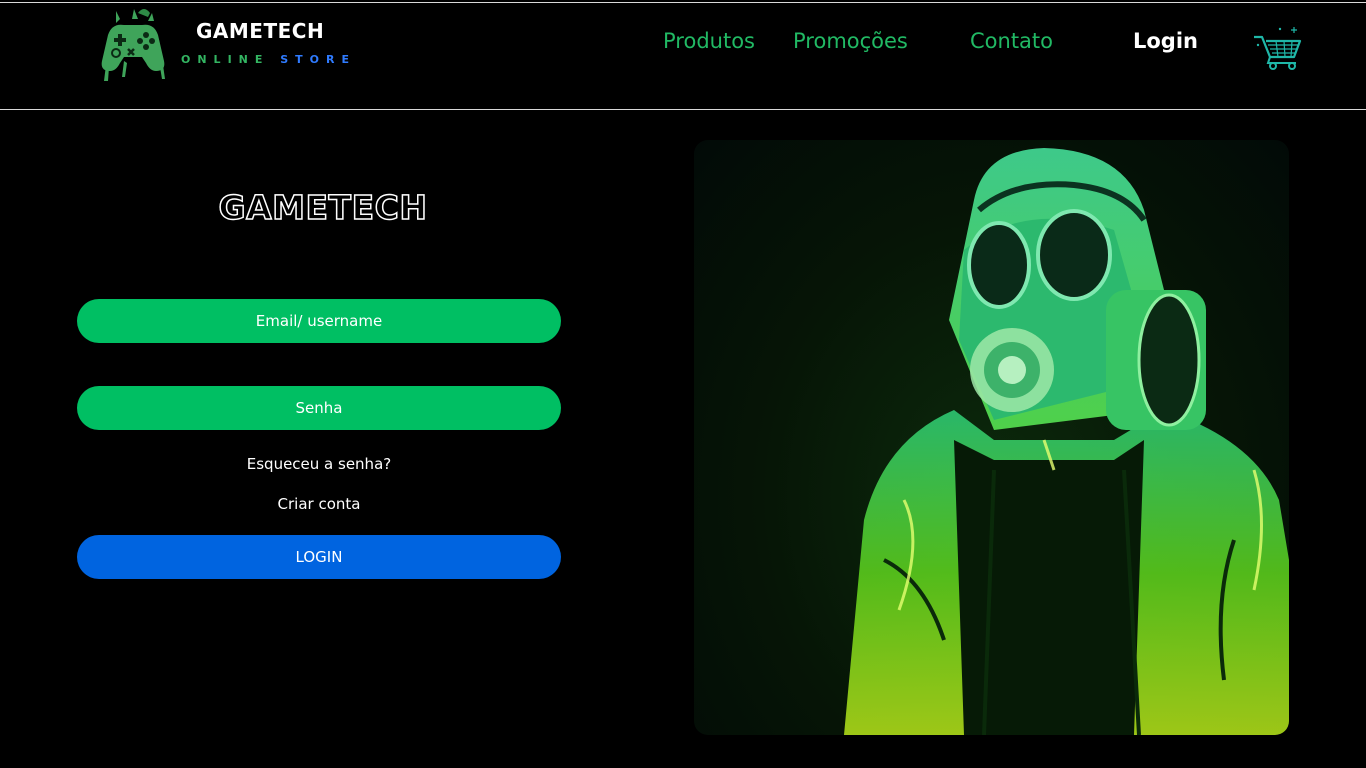 This screenshot has height=768, width=1366. Describe the element at coordinates (319, 464) in the screenshot. I see `forgot-password-link: Esqueceu a senha?` at that location.